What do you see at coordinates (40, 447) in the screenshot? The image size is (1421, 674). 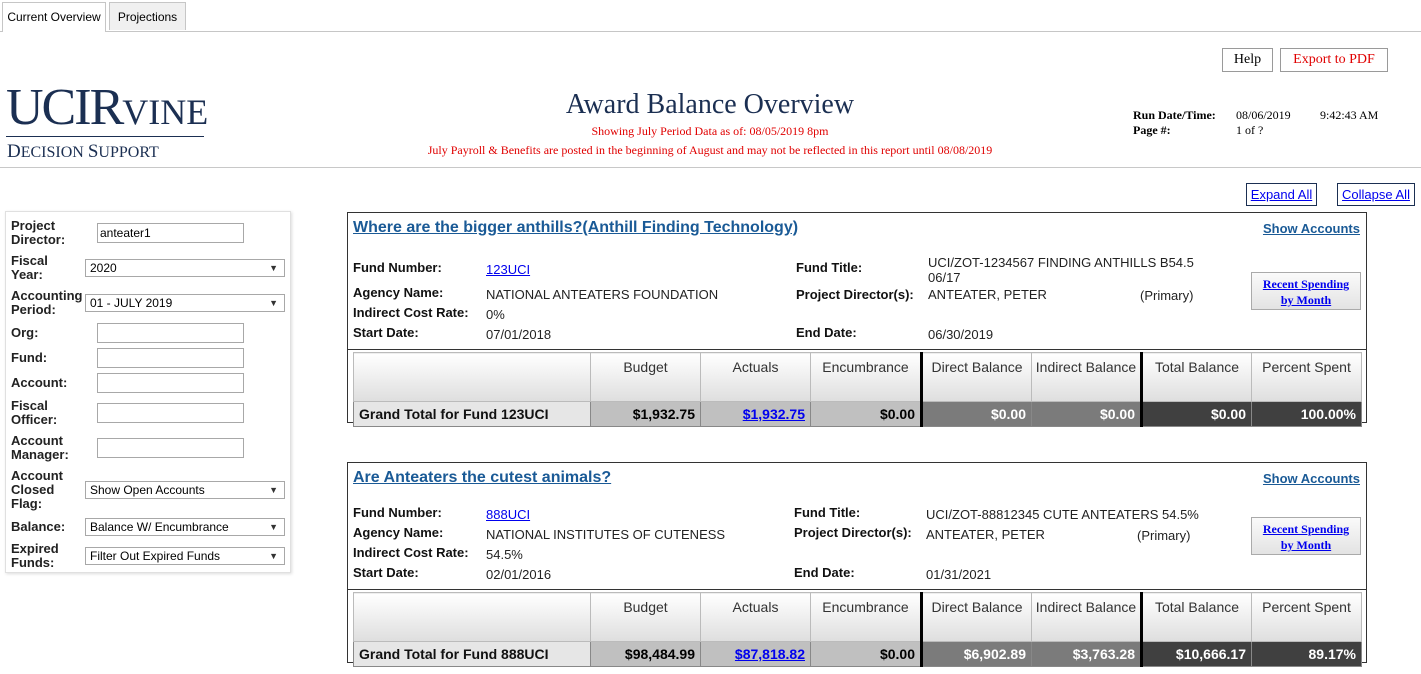 I see `account-manager-label: Account Manager:` at bounding box center [40, 447].